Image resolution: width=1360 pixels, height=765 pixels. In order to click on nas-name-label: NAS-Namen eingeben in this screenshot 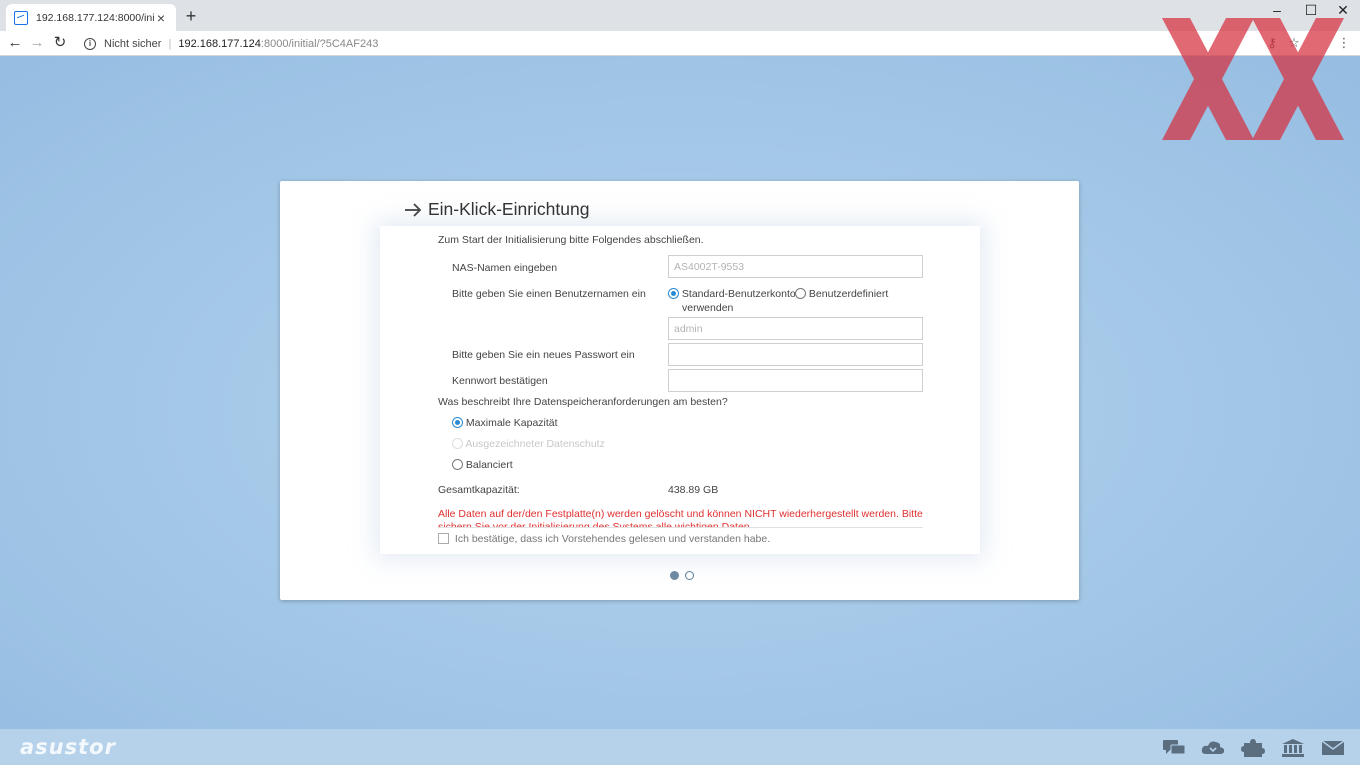, I will do `click(505, 268)`.